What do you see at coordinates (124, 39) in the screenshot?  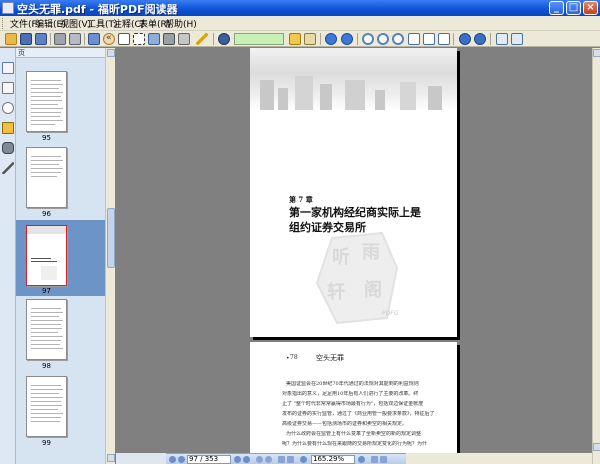 I see `select-text-icon` at bounding box center [124, 39].